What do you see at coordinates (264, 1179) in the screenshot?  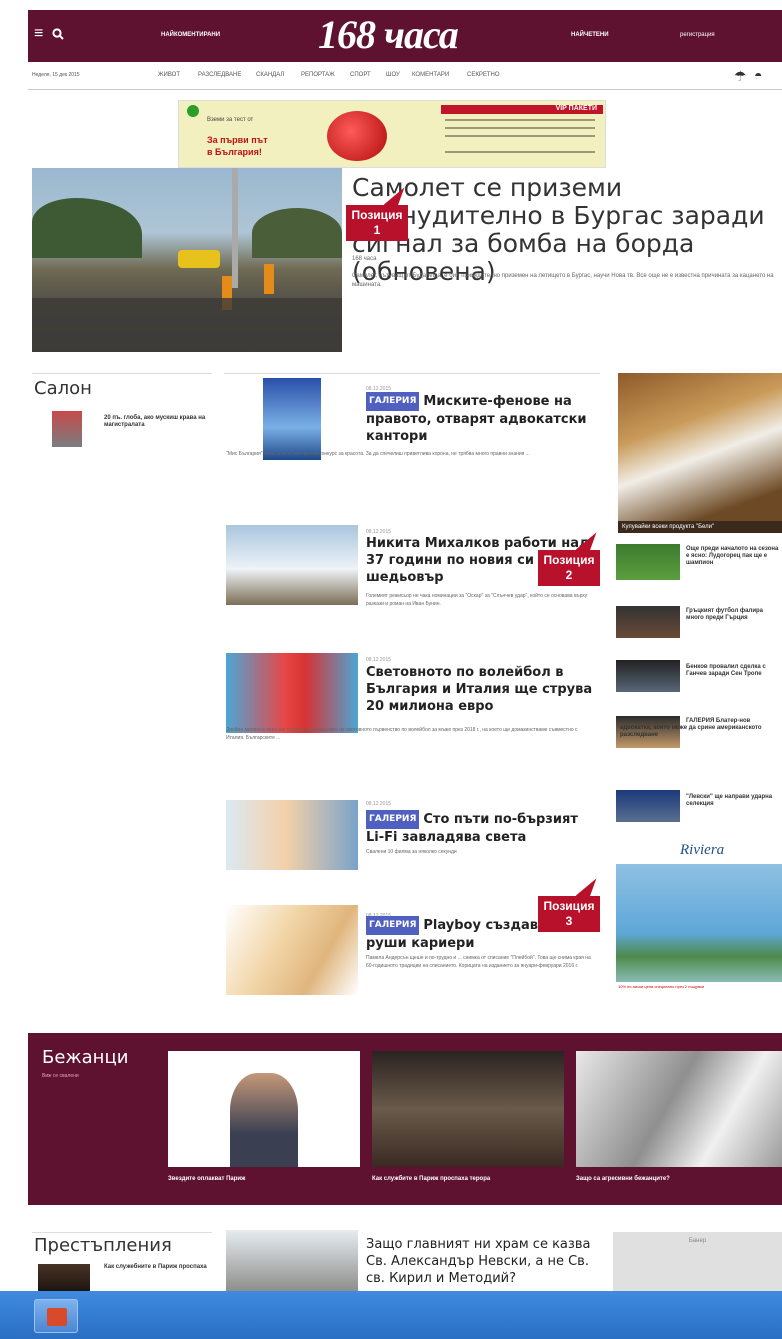 I see `refugee-caption: Звездите оплакват Париж` at bounding box center [264, 1179].